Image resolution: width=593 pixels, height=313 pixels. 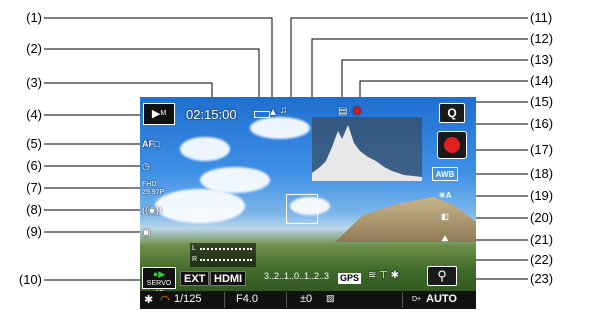 What do you see at coordinates (384, 275) in the screenshot?
I see `wifi-icon: ≋ ⊤ ✱` at bounding box center [384, 275].